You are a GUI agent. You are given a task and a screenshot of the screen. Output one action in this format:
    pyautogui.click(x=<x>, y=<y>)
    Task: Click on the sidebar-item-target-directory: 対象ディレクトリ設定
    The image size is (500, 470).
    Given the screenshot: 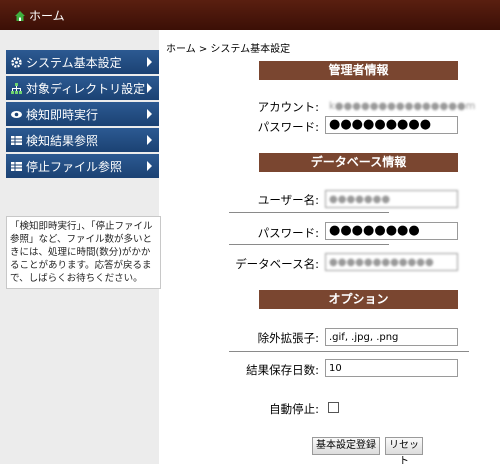 What is the action you would take?
    pyautogui.click(x=82, y=88)
    